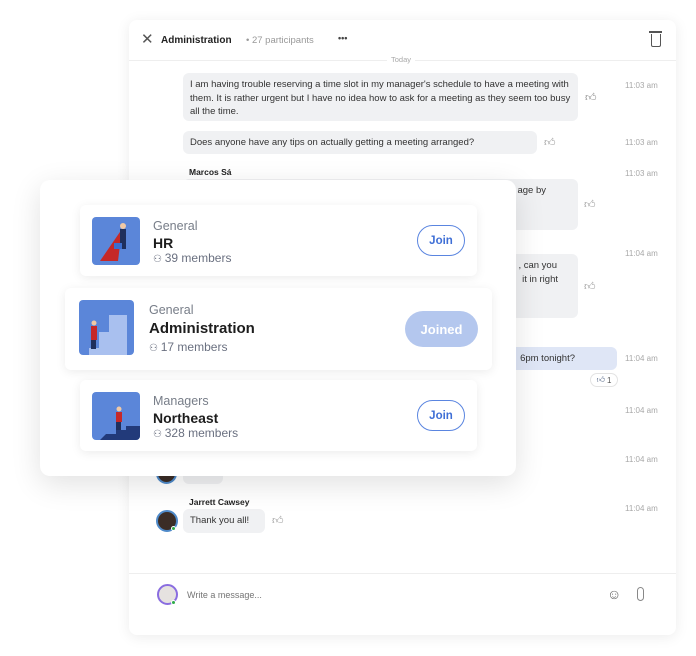 The height and width of the screenshot is (656, 696). I want to click on group-category: Managers, so click(181, 401).